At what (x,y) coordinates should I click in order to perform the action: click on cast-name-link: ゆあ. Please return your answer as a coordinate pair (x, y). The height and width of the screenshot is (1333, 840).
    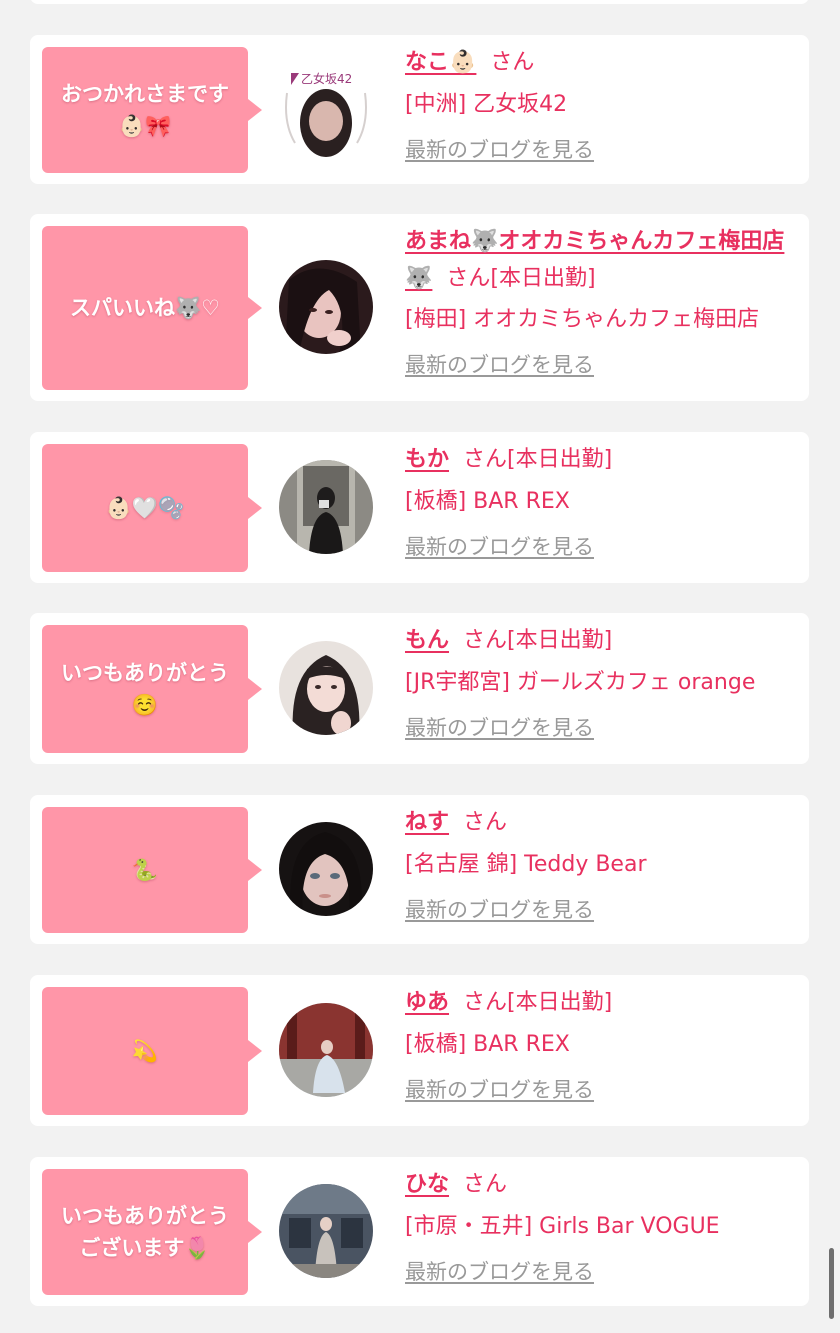
    Looking at the image, I should click on (427, 1002).